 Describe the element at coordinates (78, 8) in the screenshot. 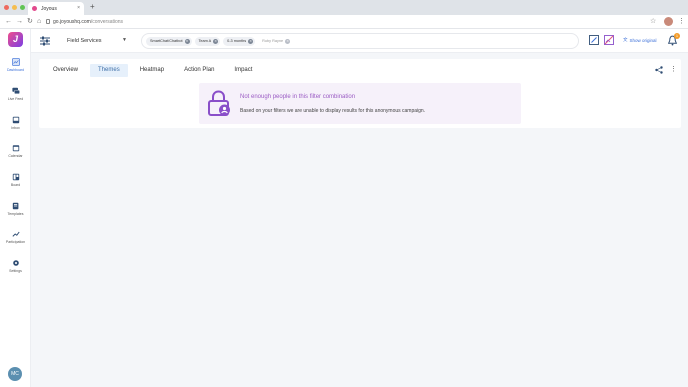

I see `tab-close-icon: ×` at that location.